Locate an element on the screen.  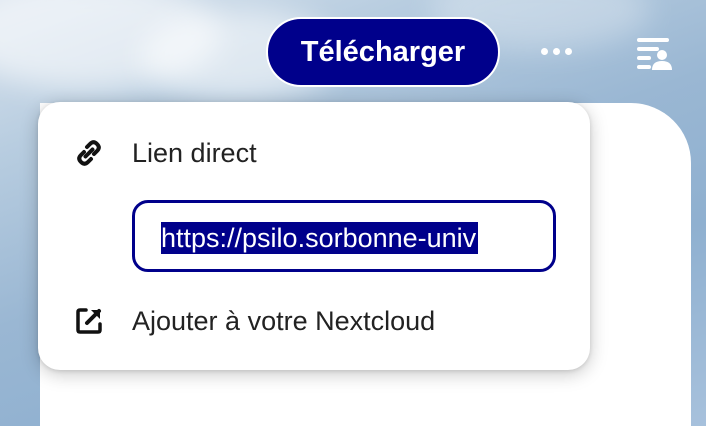
menu-item-label: Ajouter à votre Nextcloud is located at coordinates (284, 320).